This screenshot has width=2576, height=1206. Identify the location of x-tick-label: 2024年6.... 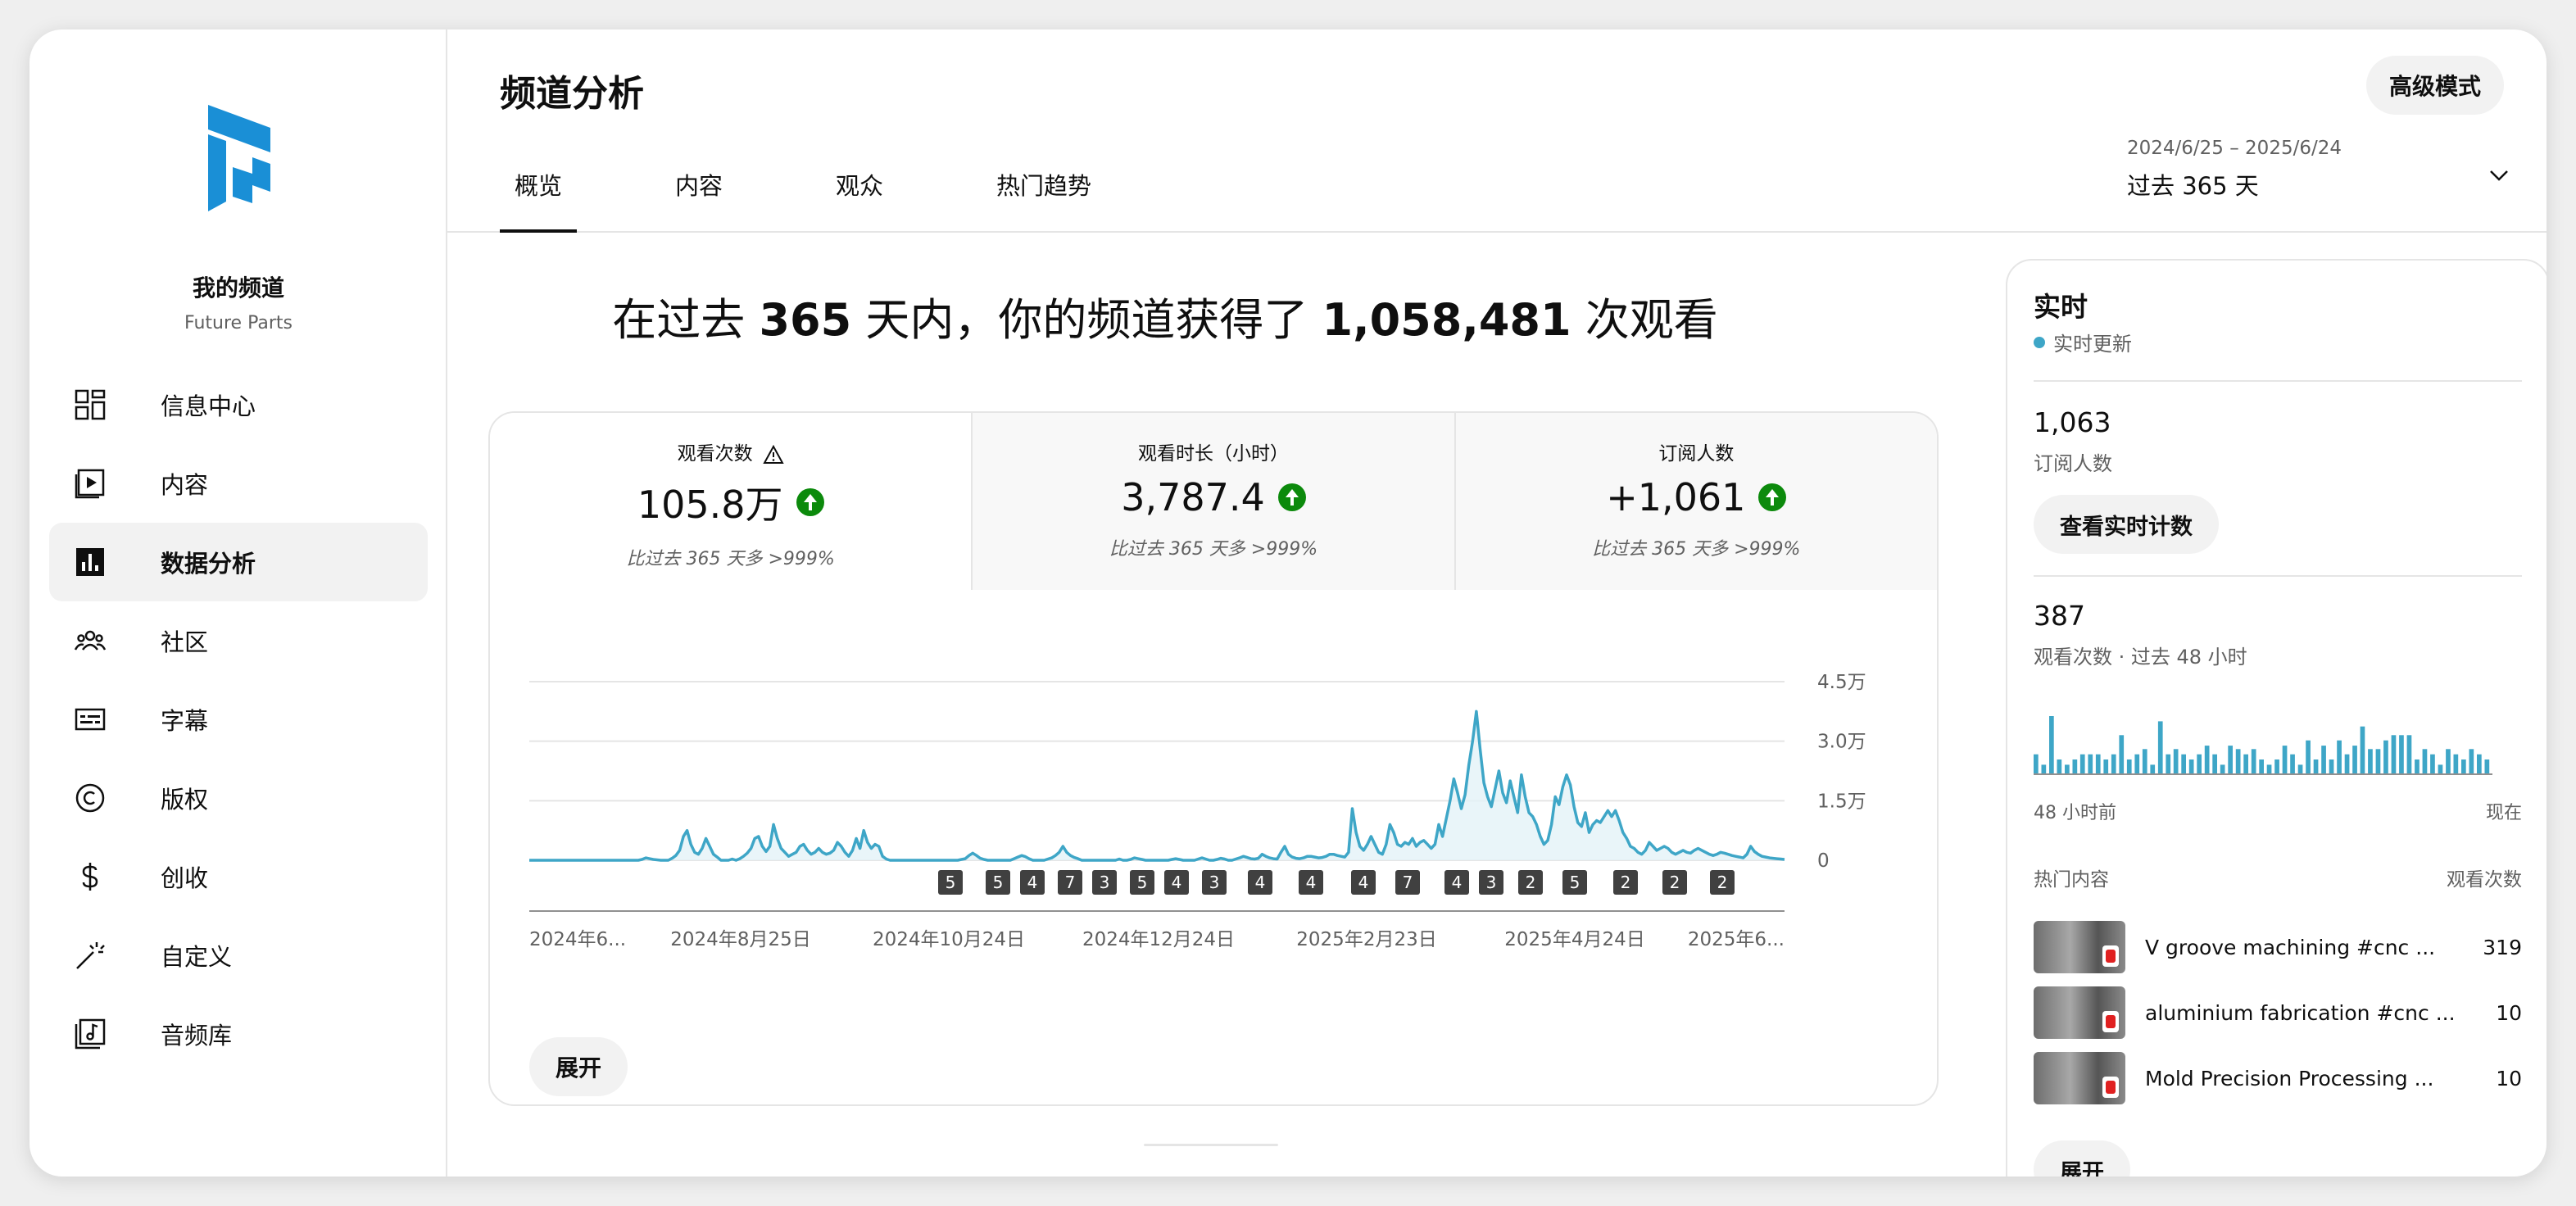
(577, 939).